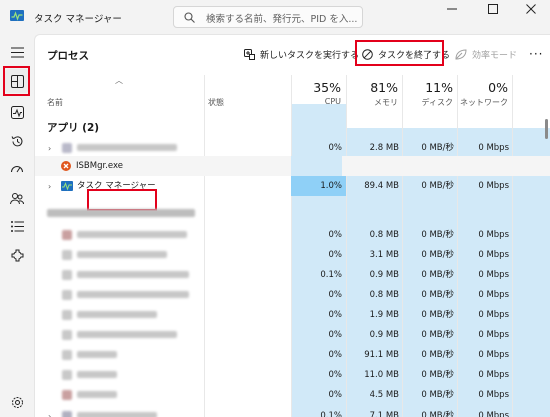  Describe the element at coordinates (384, 148) in the screenshot. I see `memory-value: 2.8 MB` at that location.